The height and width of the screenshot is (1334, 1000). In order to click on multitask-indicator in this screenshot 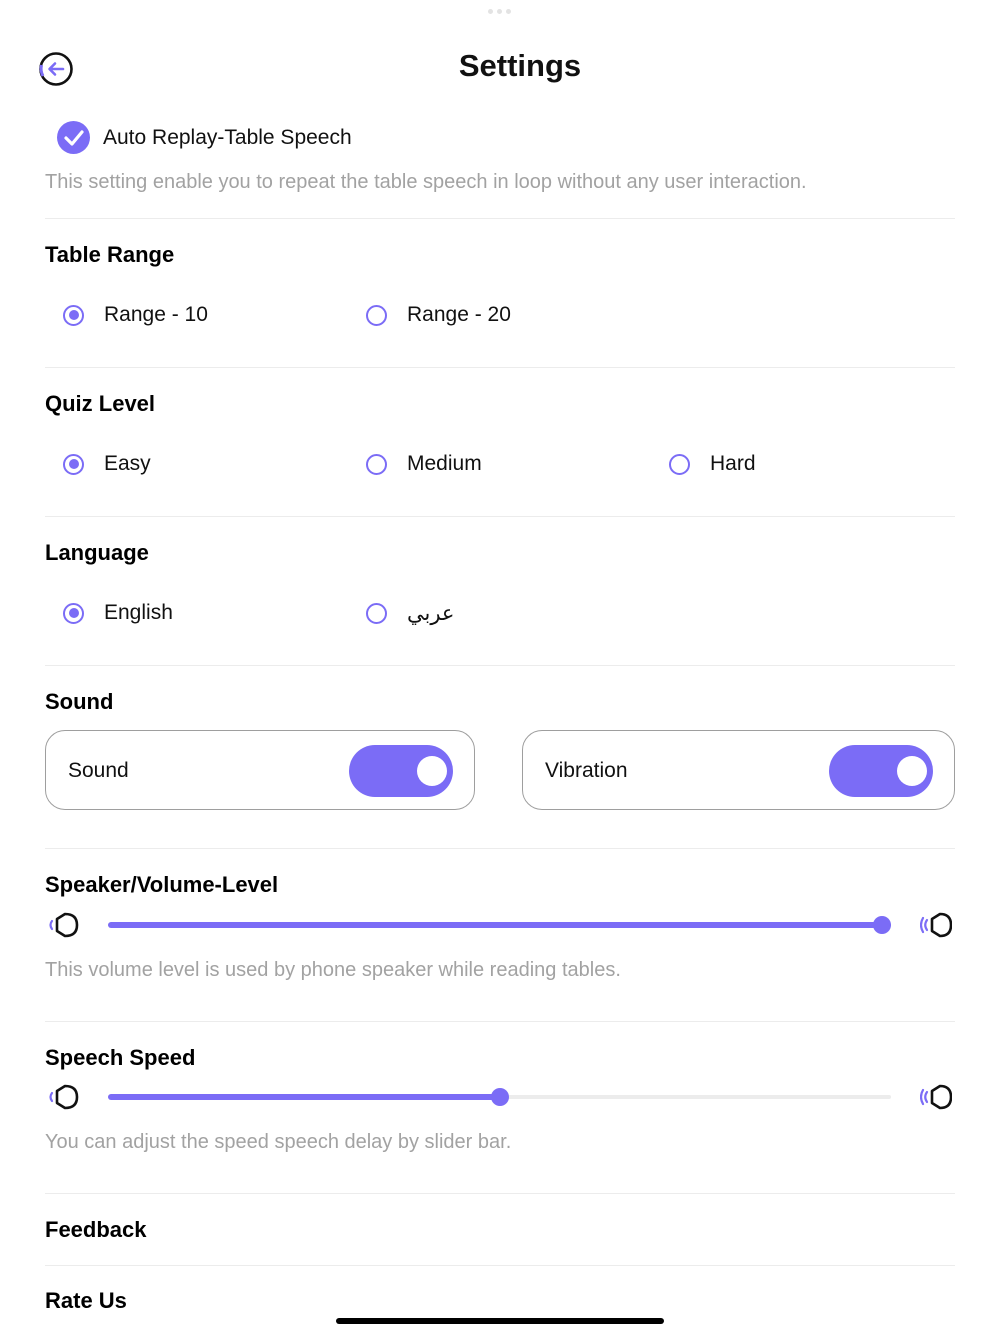, I will do `click(501, 12)`.